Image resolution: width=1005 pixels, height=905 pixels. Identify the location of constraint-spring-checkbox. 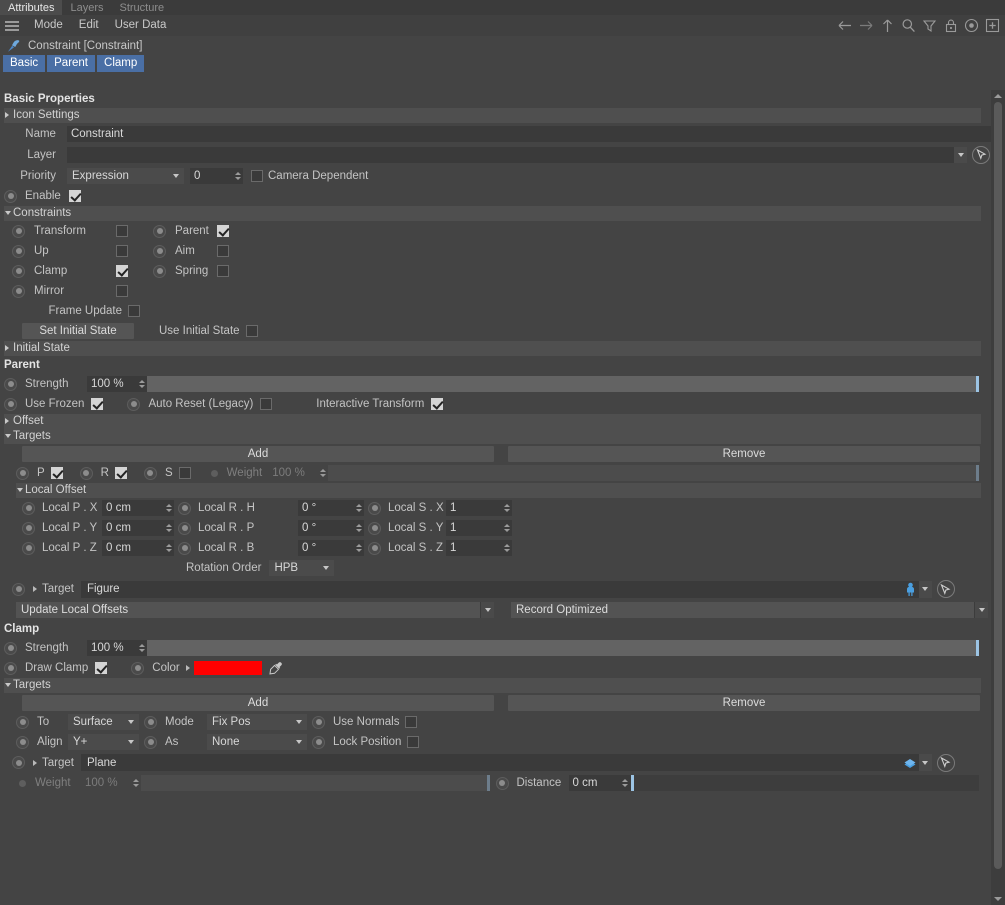
(223, 271).